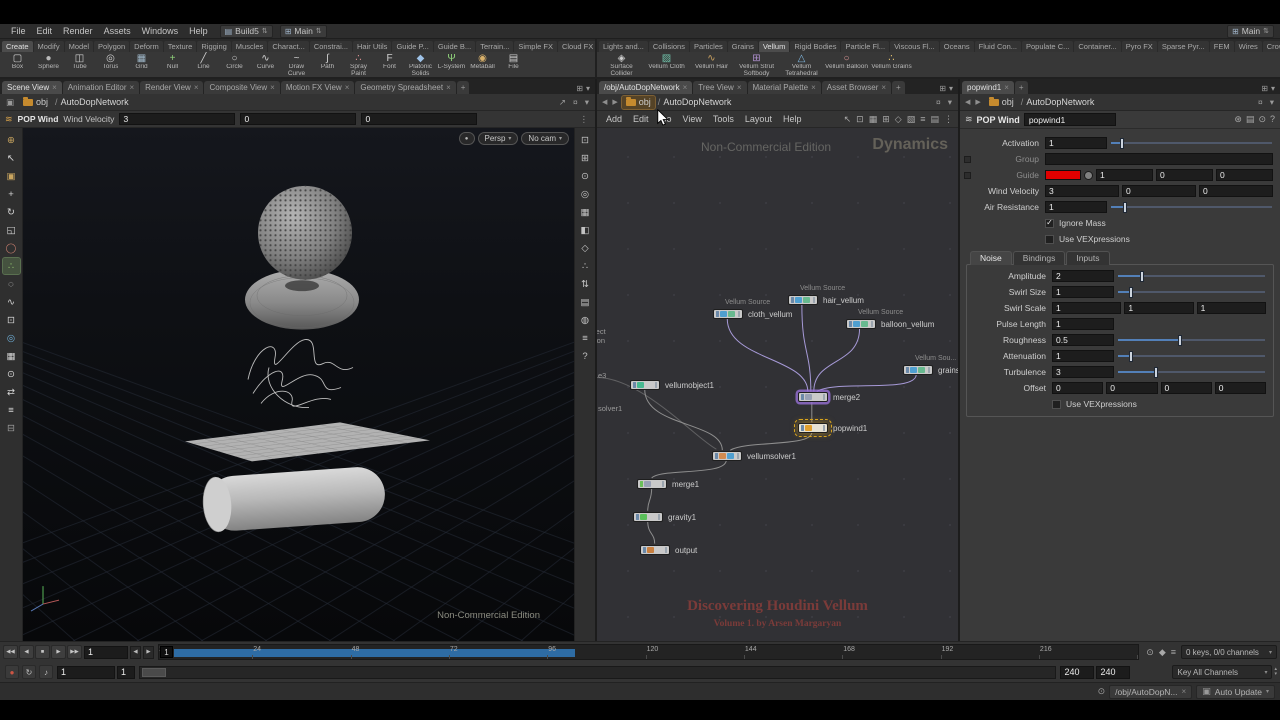 This screenshot has width=1280, height=720. Describe the element at coordinates (11, 266) in the screenshot. I see `grains-tool-icon: ∴` at that location.